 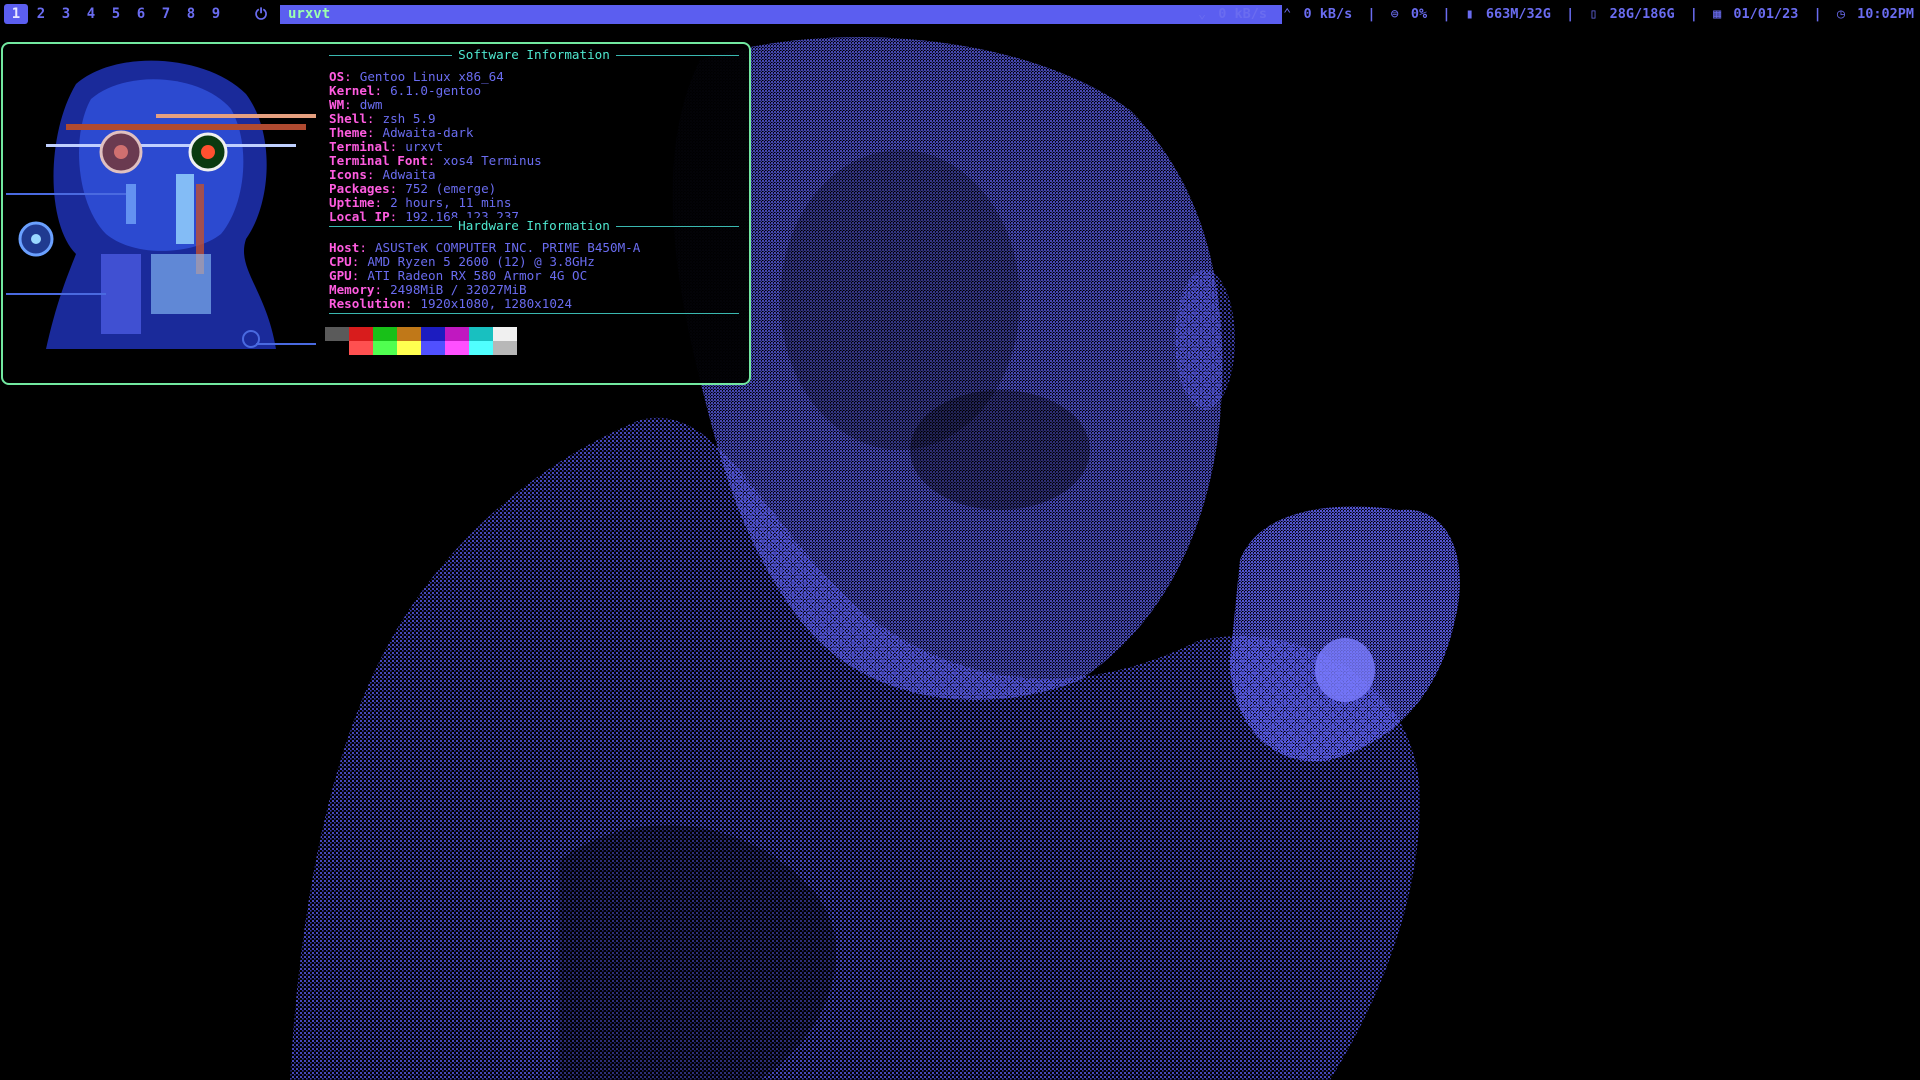 What do you see at coordinates (216, 14) in the screenshot?
I see `workspace-9: 9` at bounding box center [216, 14].